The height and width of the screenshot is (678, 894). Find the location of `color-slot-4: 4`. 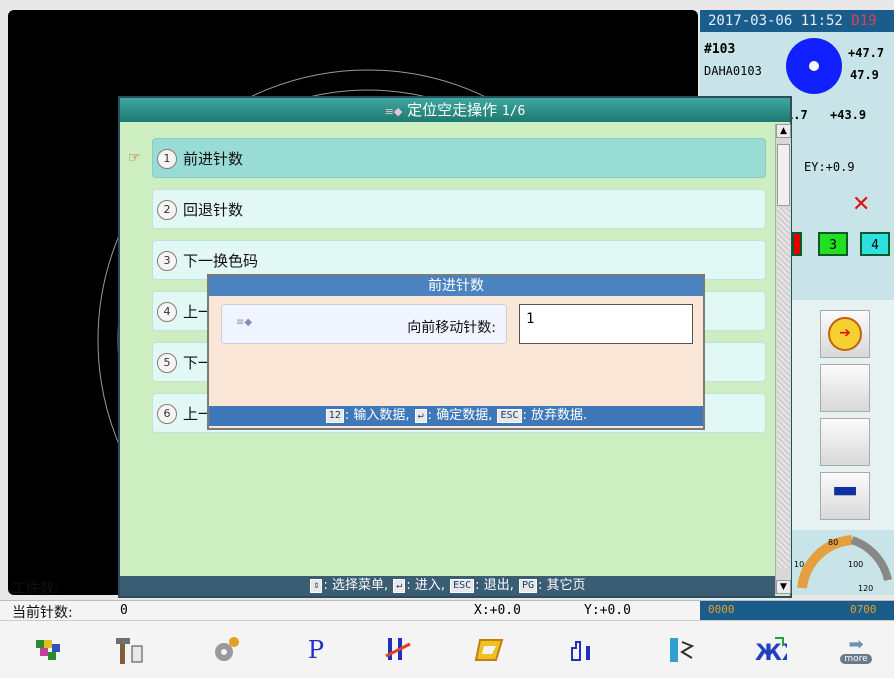

color-slot-4: 4 is located at coordinates (875, 244).